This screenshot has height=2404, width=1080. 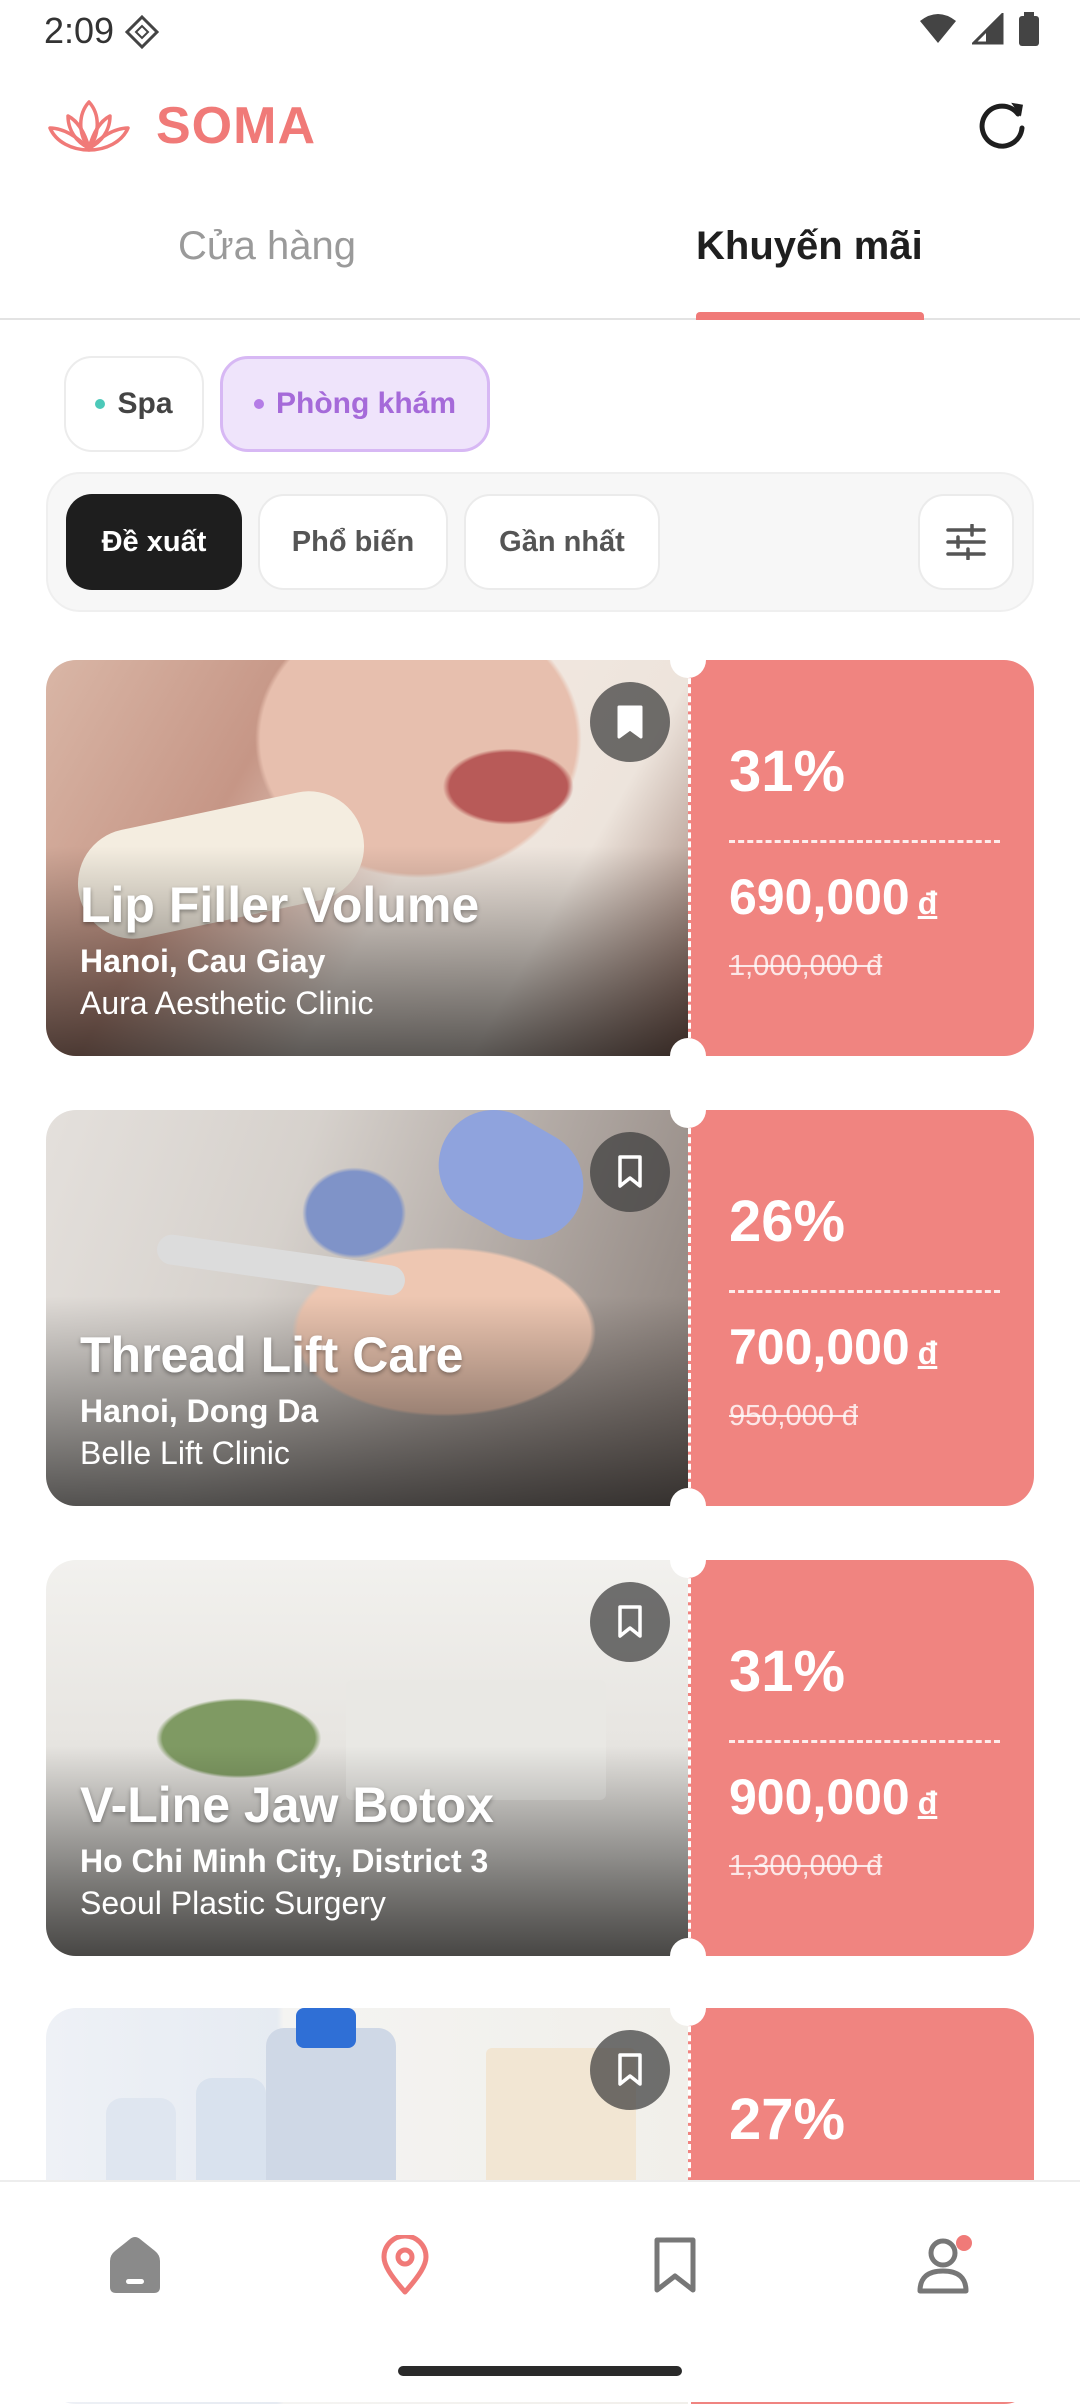 I want to click on lotus-logo-icon, so click(x=89, y=126).